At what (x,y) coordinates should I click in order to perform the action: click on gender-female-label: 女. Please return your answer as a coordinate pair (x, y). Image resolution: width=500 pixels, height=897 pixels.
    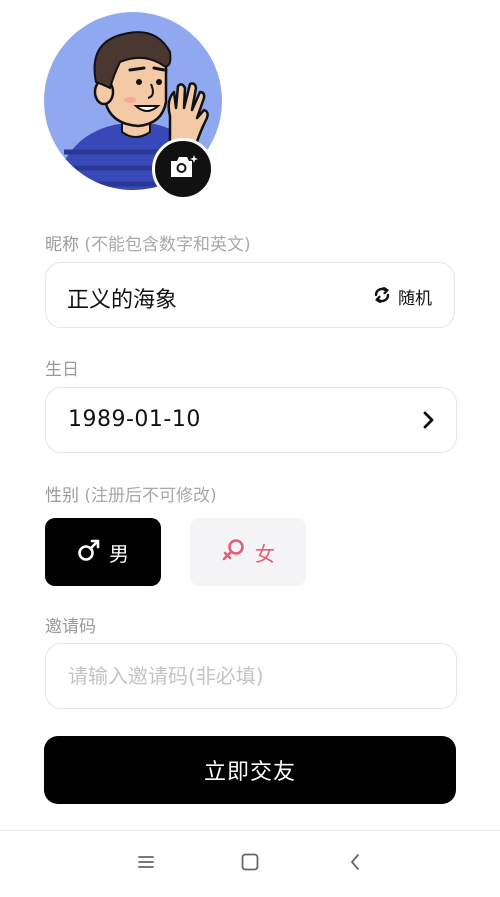
    Looking at the image, I should click on (265, 553).